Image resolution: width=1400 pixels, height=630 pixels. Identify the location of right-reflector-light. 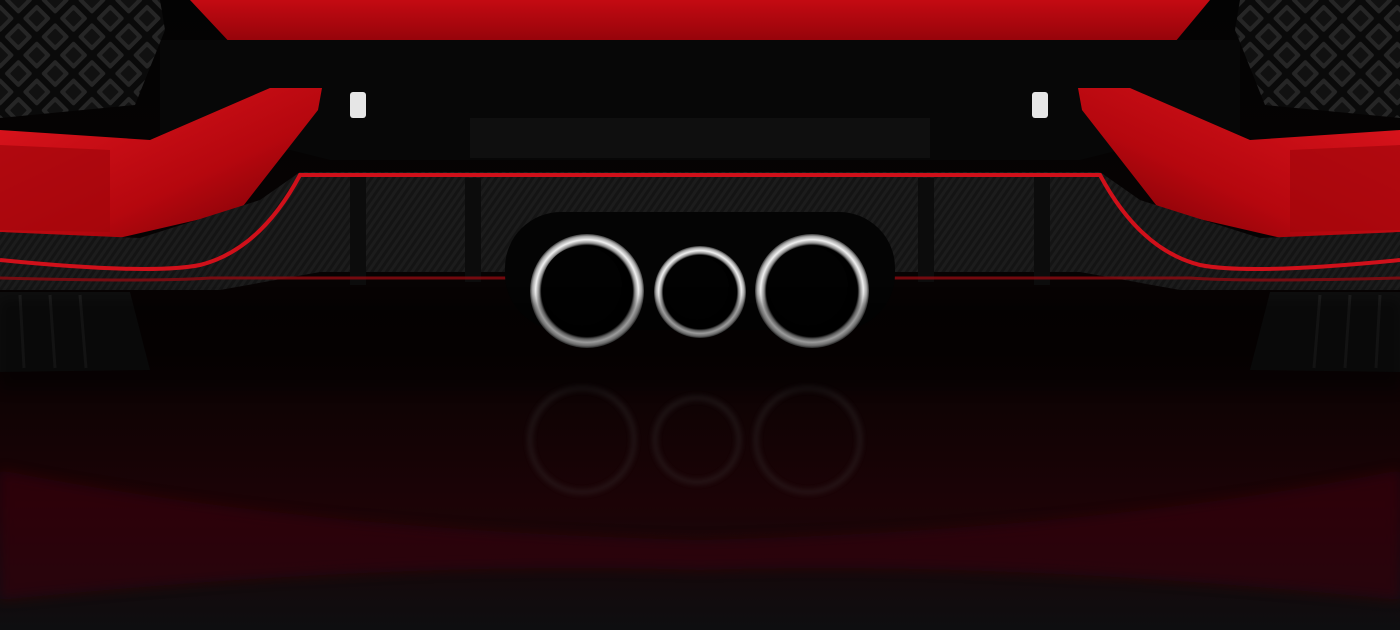
(1040, 105).